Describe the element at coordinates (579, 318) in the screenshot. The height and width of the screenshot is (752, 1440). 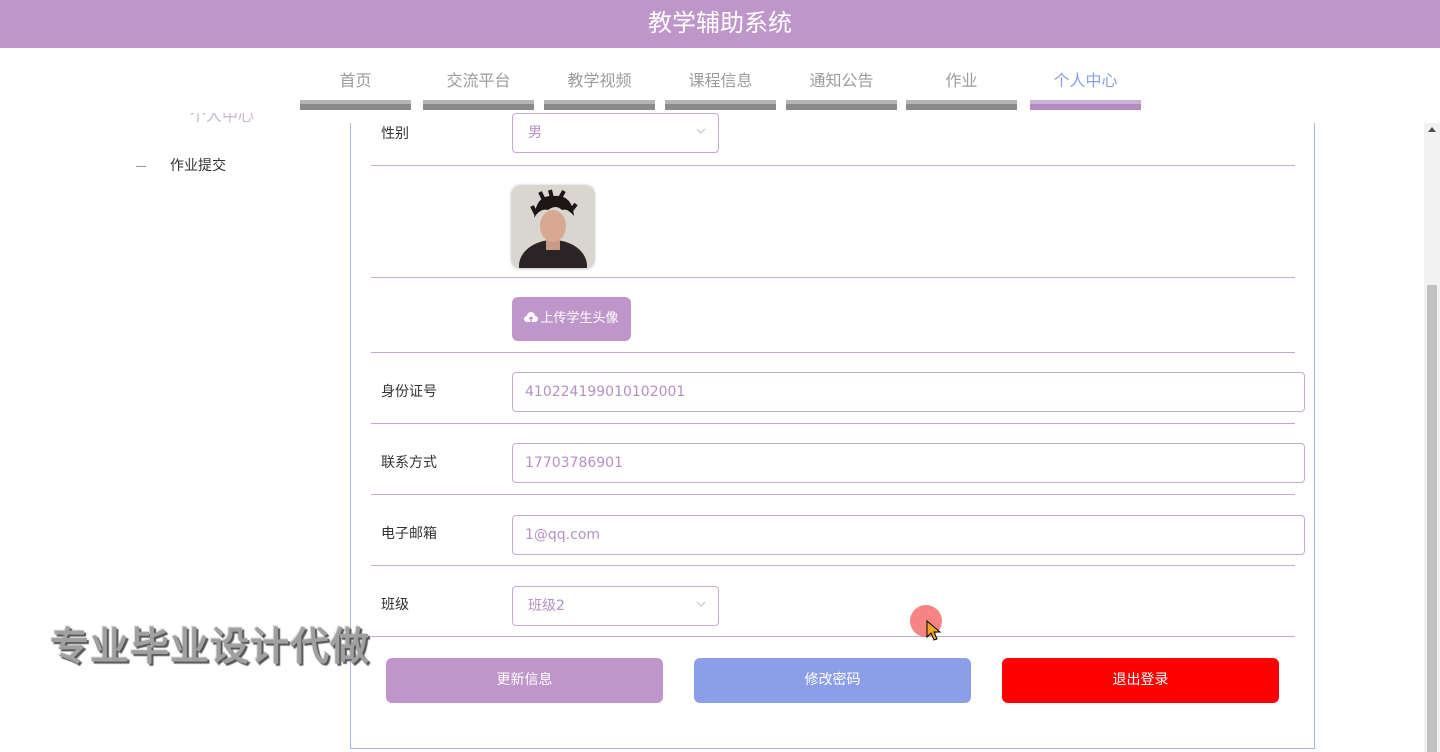
I see `upload-button-label: 上传学生头像` at that location.